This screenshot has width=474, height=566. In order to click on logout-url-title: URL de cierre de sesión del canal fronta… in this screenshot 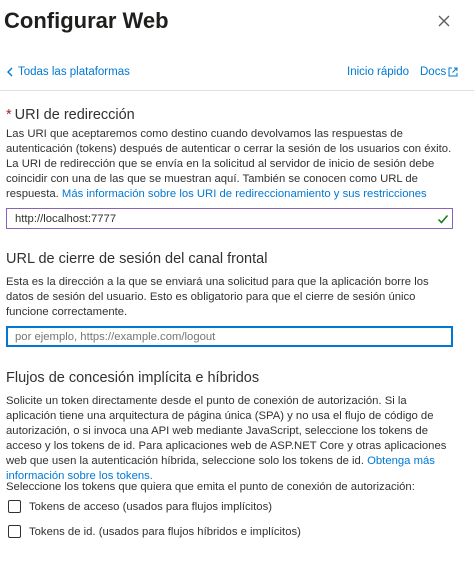, I will do `click(137, 259)`.